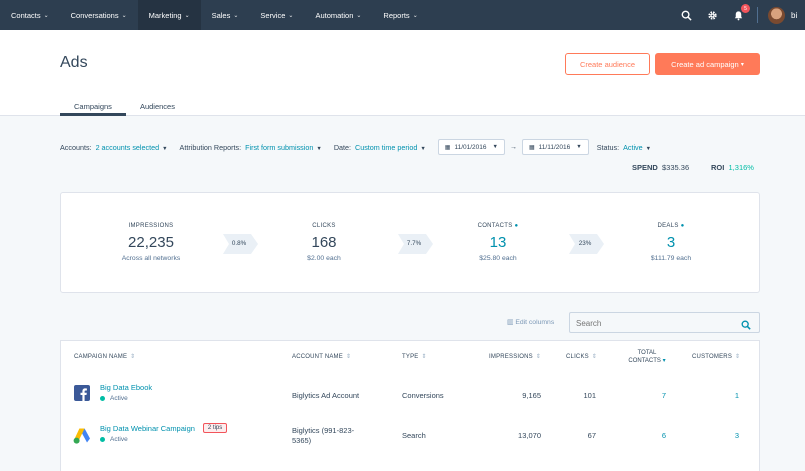 The width and height of the screenshot is (805, 471). Describe the element at coordinates (390, 147) in the screenshot. I see `date-range-dropdown: Custom time period ▼` at that location.